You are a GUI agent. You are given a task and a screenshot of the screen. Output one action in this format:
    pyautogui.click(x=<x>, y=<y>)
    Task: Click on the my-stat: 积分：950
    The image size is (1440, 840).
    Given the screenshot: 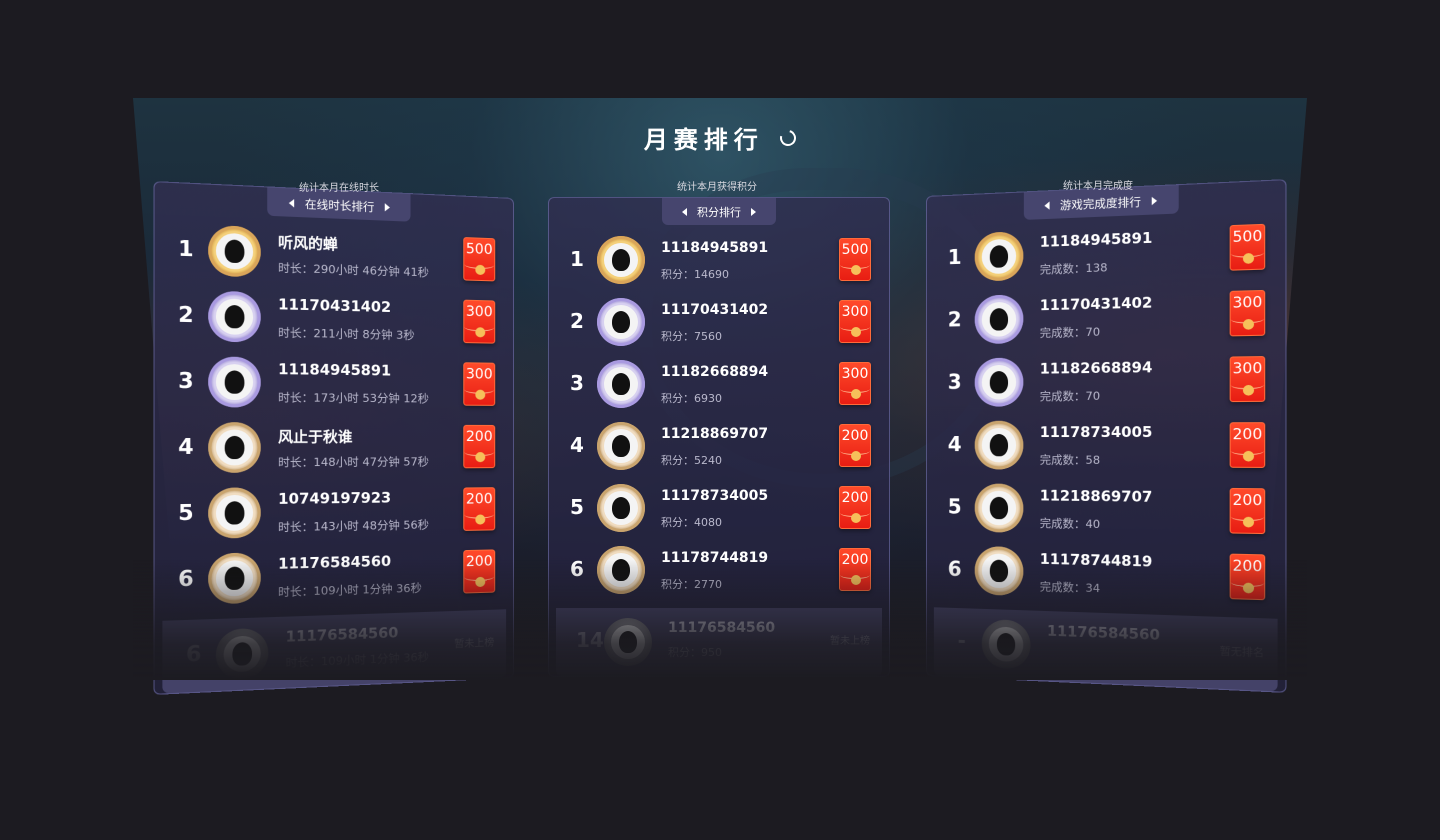 What is the action you would take?
    pyautogui.click(x=695, y=652)
    